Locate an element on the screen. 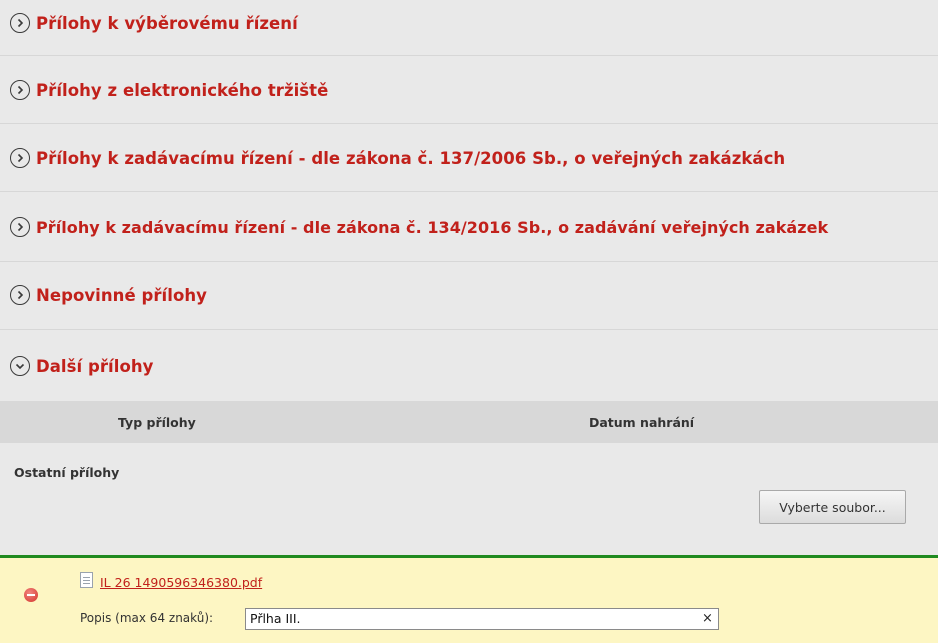  chevron-down-icon is located at coordinates (20, 366).